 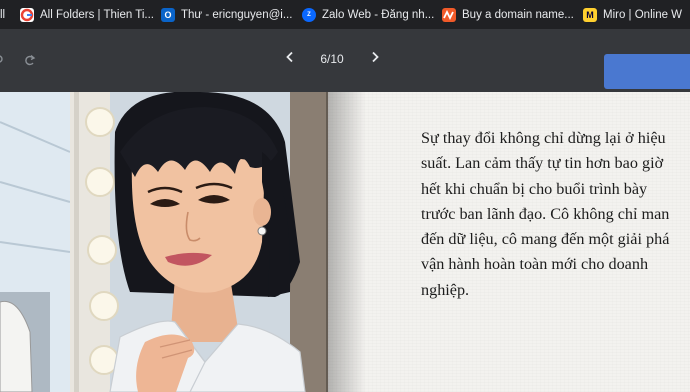 I want to click on chevron-right-icon, so click(x=375, y=59).